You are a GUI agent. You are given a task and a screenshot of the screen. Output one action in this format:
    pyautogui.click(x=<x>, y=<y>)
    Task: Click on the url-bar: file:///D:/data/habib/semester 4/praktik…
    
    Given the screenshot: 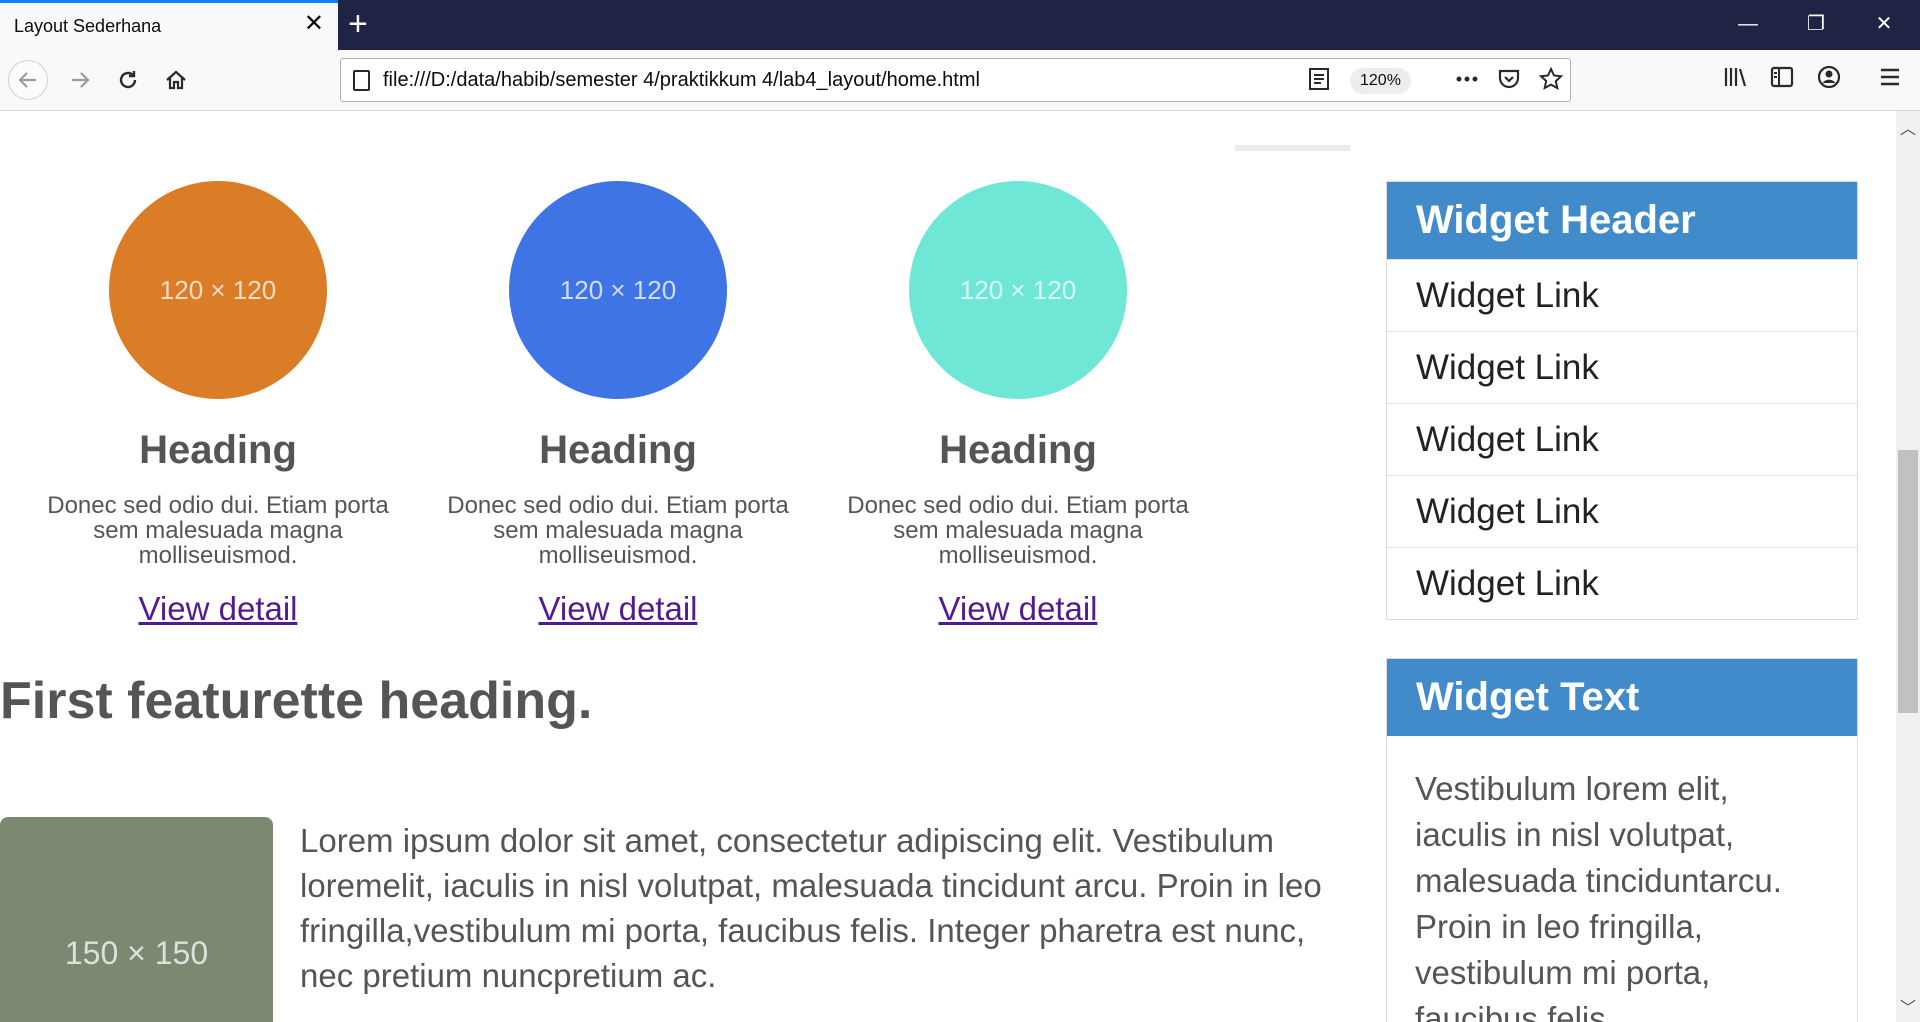 What is the action you would take?
    pyautogui.click(x=955, y=80)
    